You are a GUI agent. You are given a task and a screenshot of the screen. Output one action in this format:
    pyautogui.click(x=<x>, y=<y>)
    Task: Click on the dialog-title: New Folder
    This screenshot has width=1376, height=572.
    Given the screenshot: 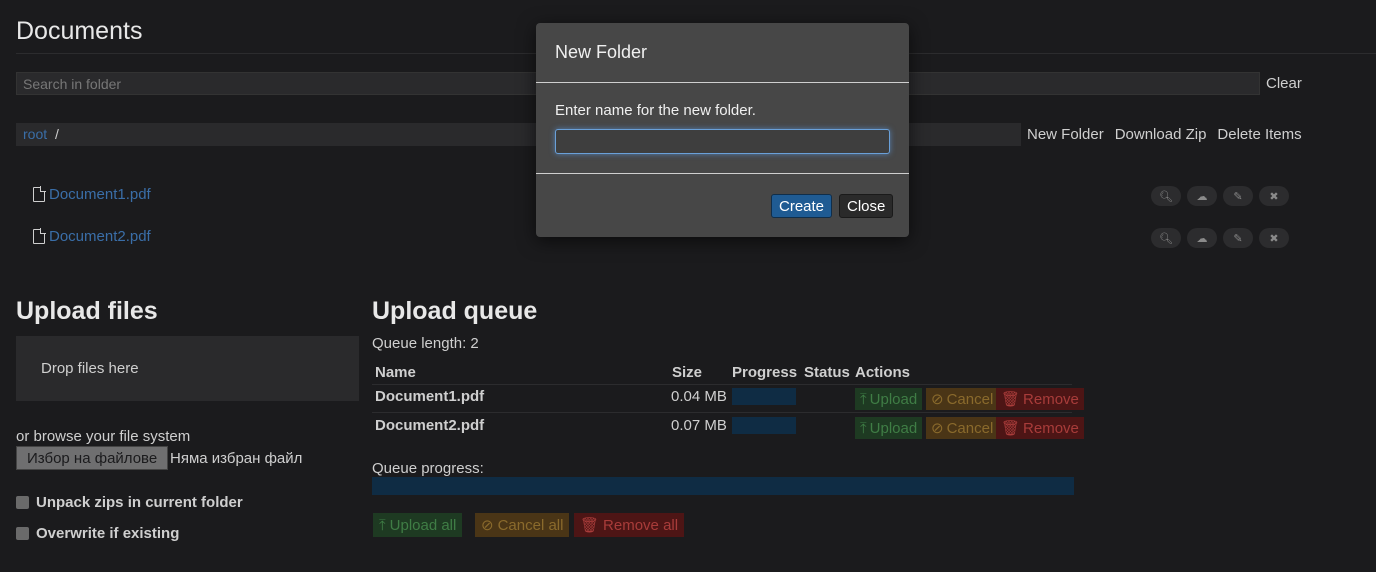 What is the action you would take?
    pyautogui.click(x=601, y=52)
    